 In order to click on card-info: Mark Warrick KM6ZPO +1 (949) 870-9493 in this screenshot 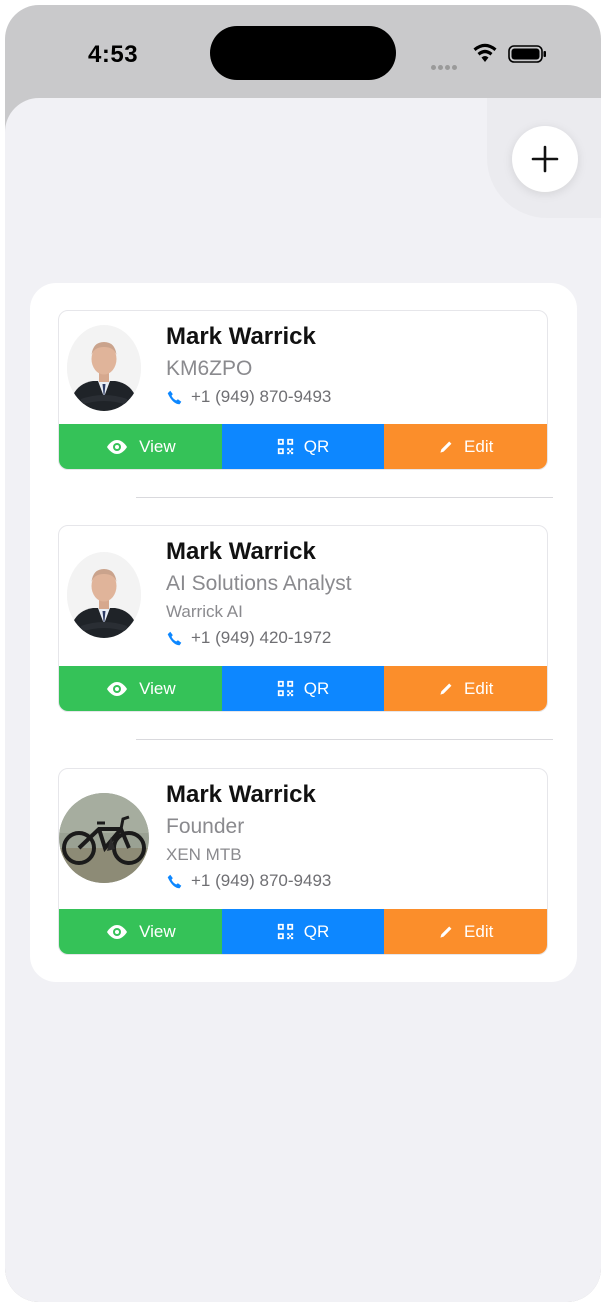, I will do `click(248, 365)`.